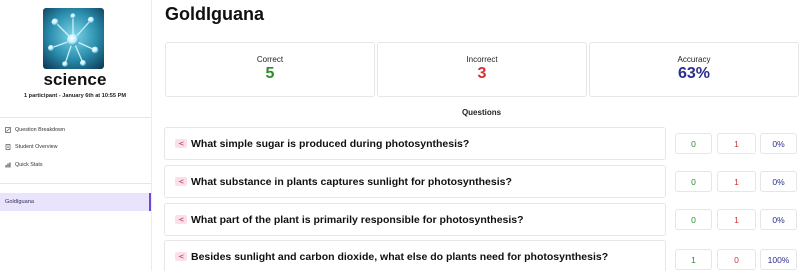 This screenshot has height=271, width=800. What do you see at coordinates (693, 259) in the screenshot?
I see `question-correct-count: 1` at bounding box center [693, 259].